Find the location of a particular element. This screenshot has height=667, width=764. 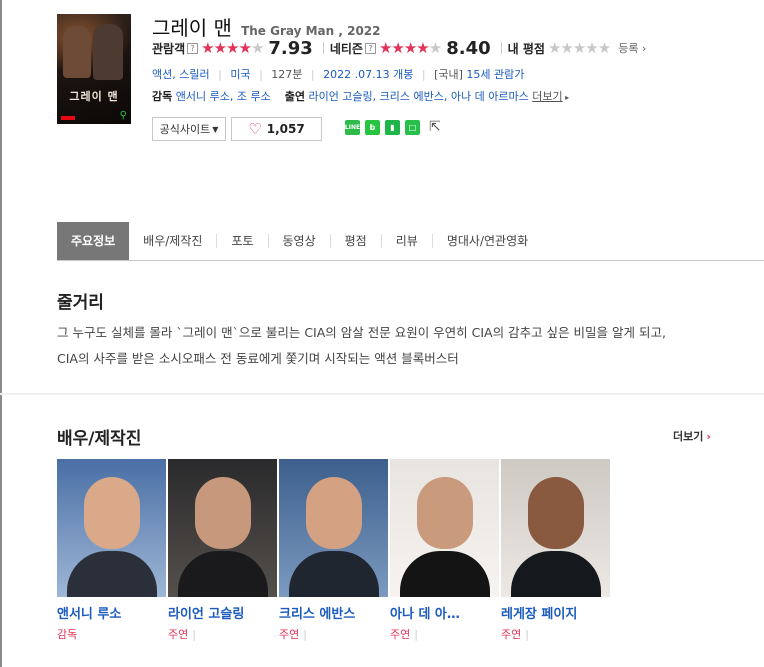

tab-ratings: 평점 is located at coordinates (355, 241).